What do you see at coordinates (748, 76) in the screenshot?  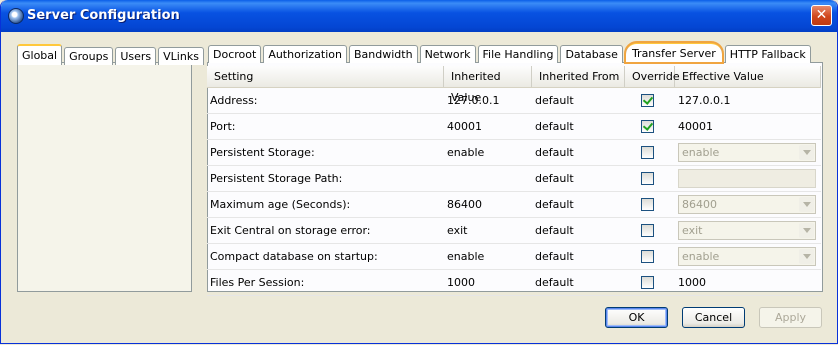 I see `column-header-effective-value: Effective Value` at bounding box center [748, 76].